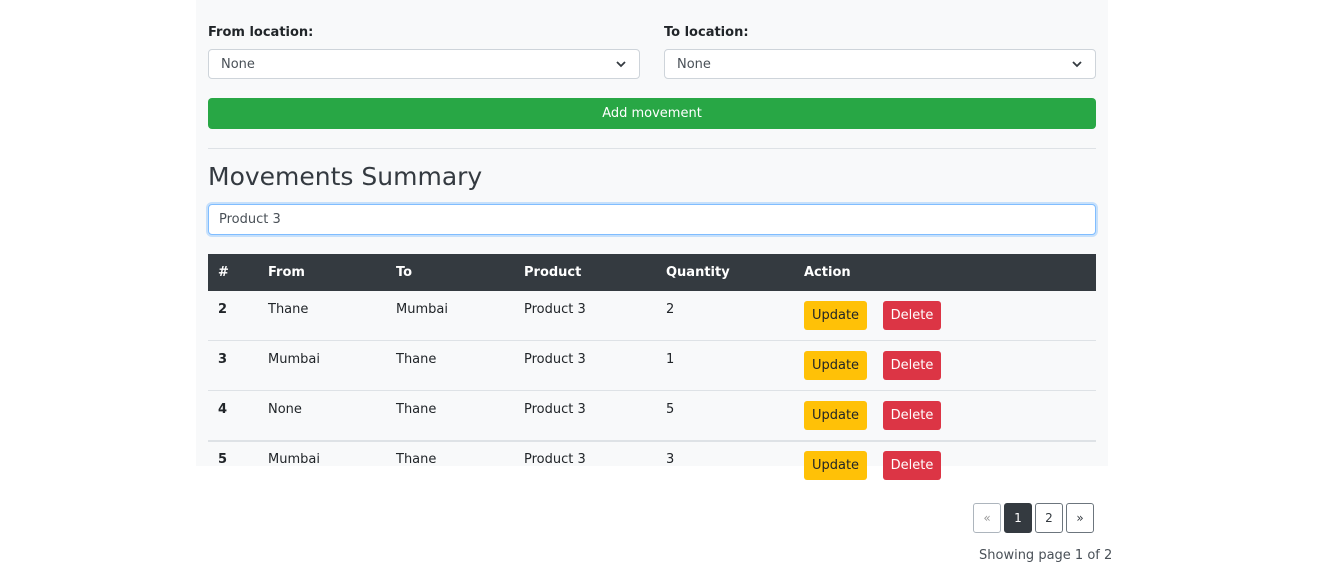 The height and width of the screenshot is (562, 1320). What do you see at coordinates (424, 64) in the screenshot?
I see `from-location-select: None` at bounding box center [424, 64].